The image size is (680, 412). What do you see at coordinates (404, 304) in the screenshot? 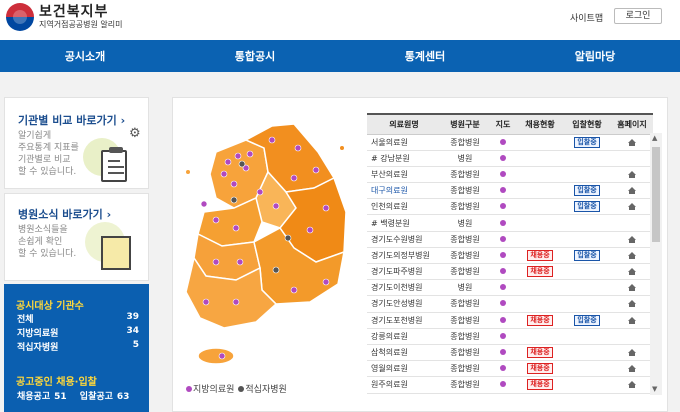
I see `hospital-name: 경기도안성병원` at bounding box center [404, 304].